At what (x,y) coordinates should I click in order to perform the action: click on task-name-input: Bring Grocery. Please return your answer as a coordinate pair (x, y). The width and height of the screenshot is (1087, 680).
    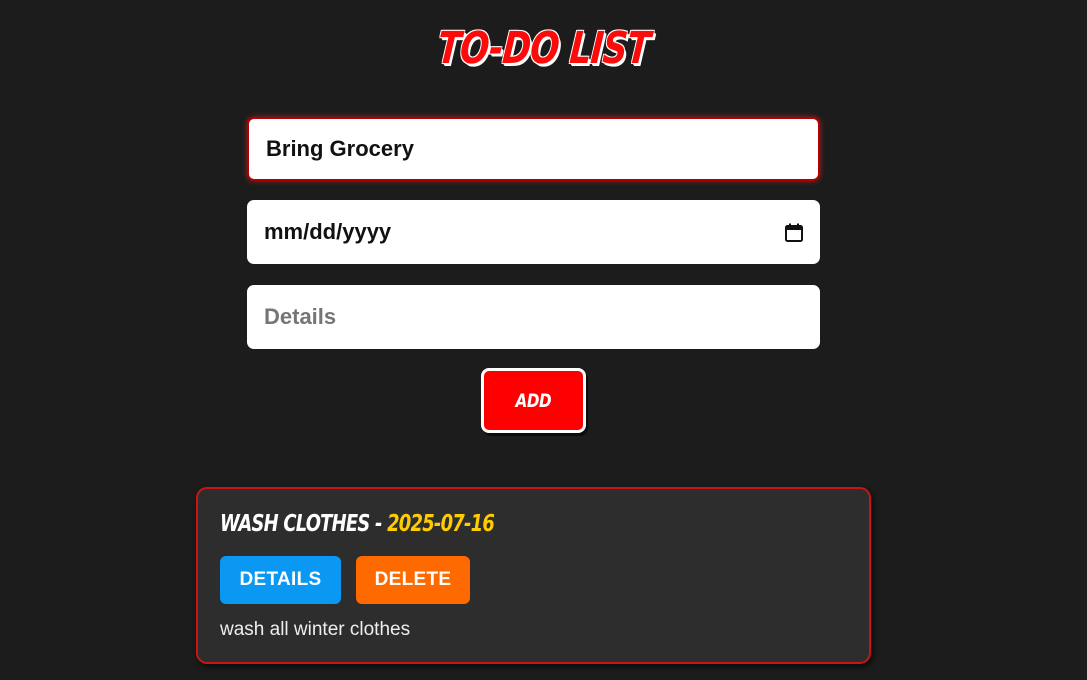
    Looking at the image, I should click on (533, 149).